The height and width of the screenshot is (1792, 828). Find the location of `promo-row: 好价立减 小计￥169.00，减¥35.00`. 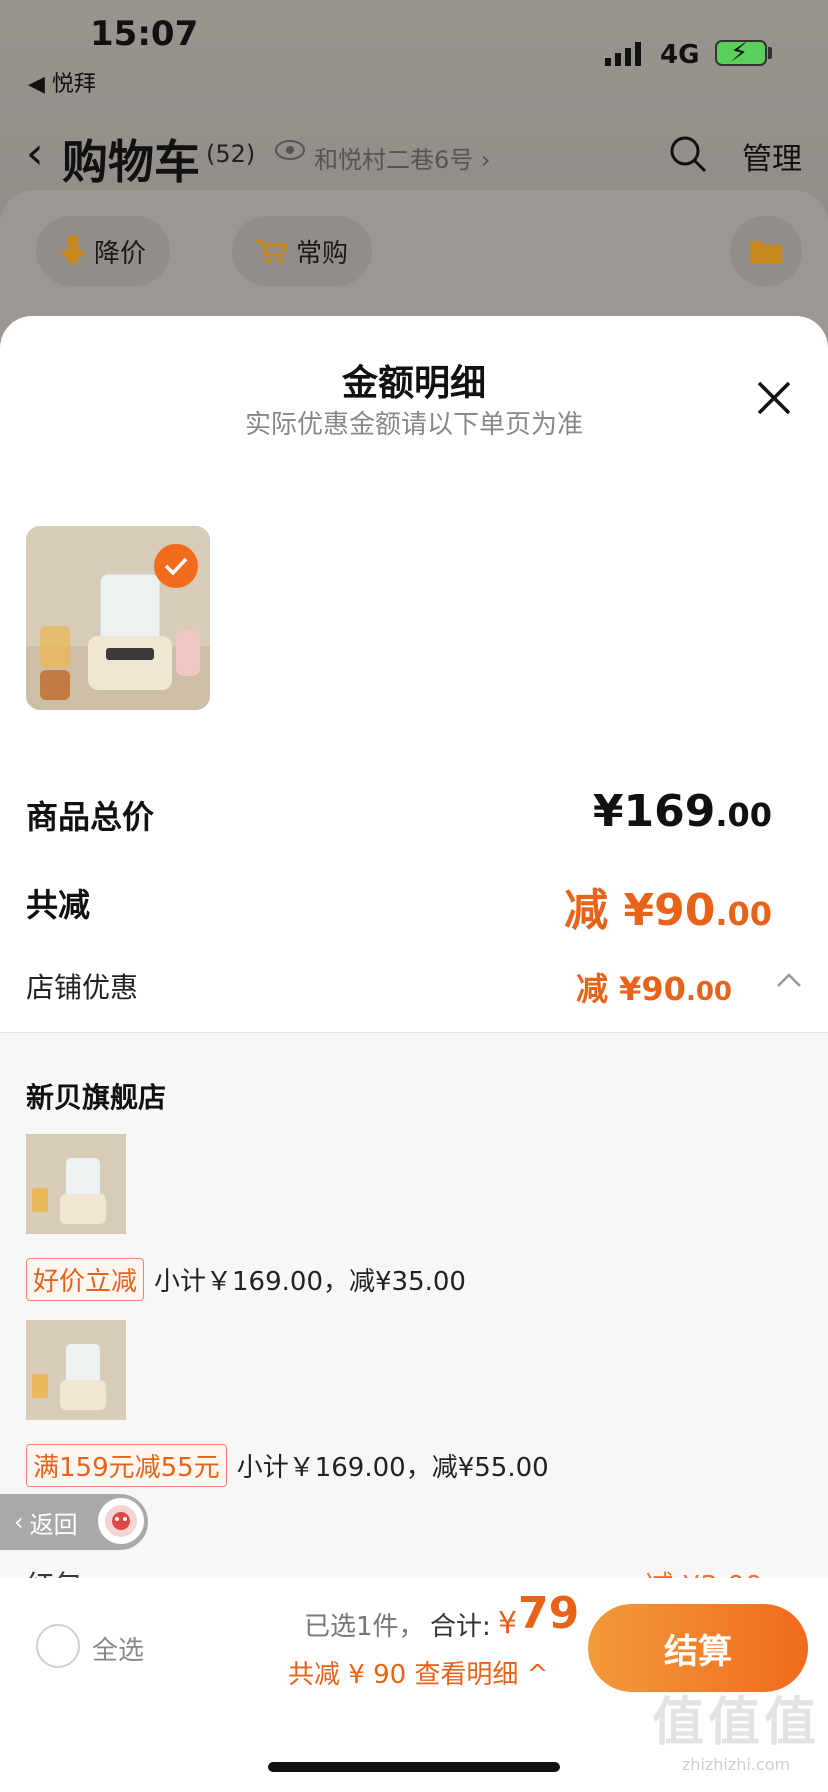

promo-row: 好价立减 小计￥169.00，减¥35.00 is located at coordinates (246, 1279).